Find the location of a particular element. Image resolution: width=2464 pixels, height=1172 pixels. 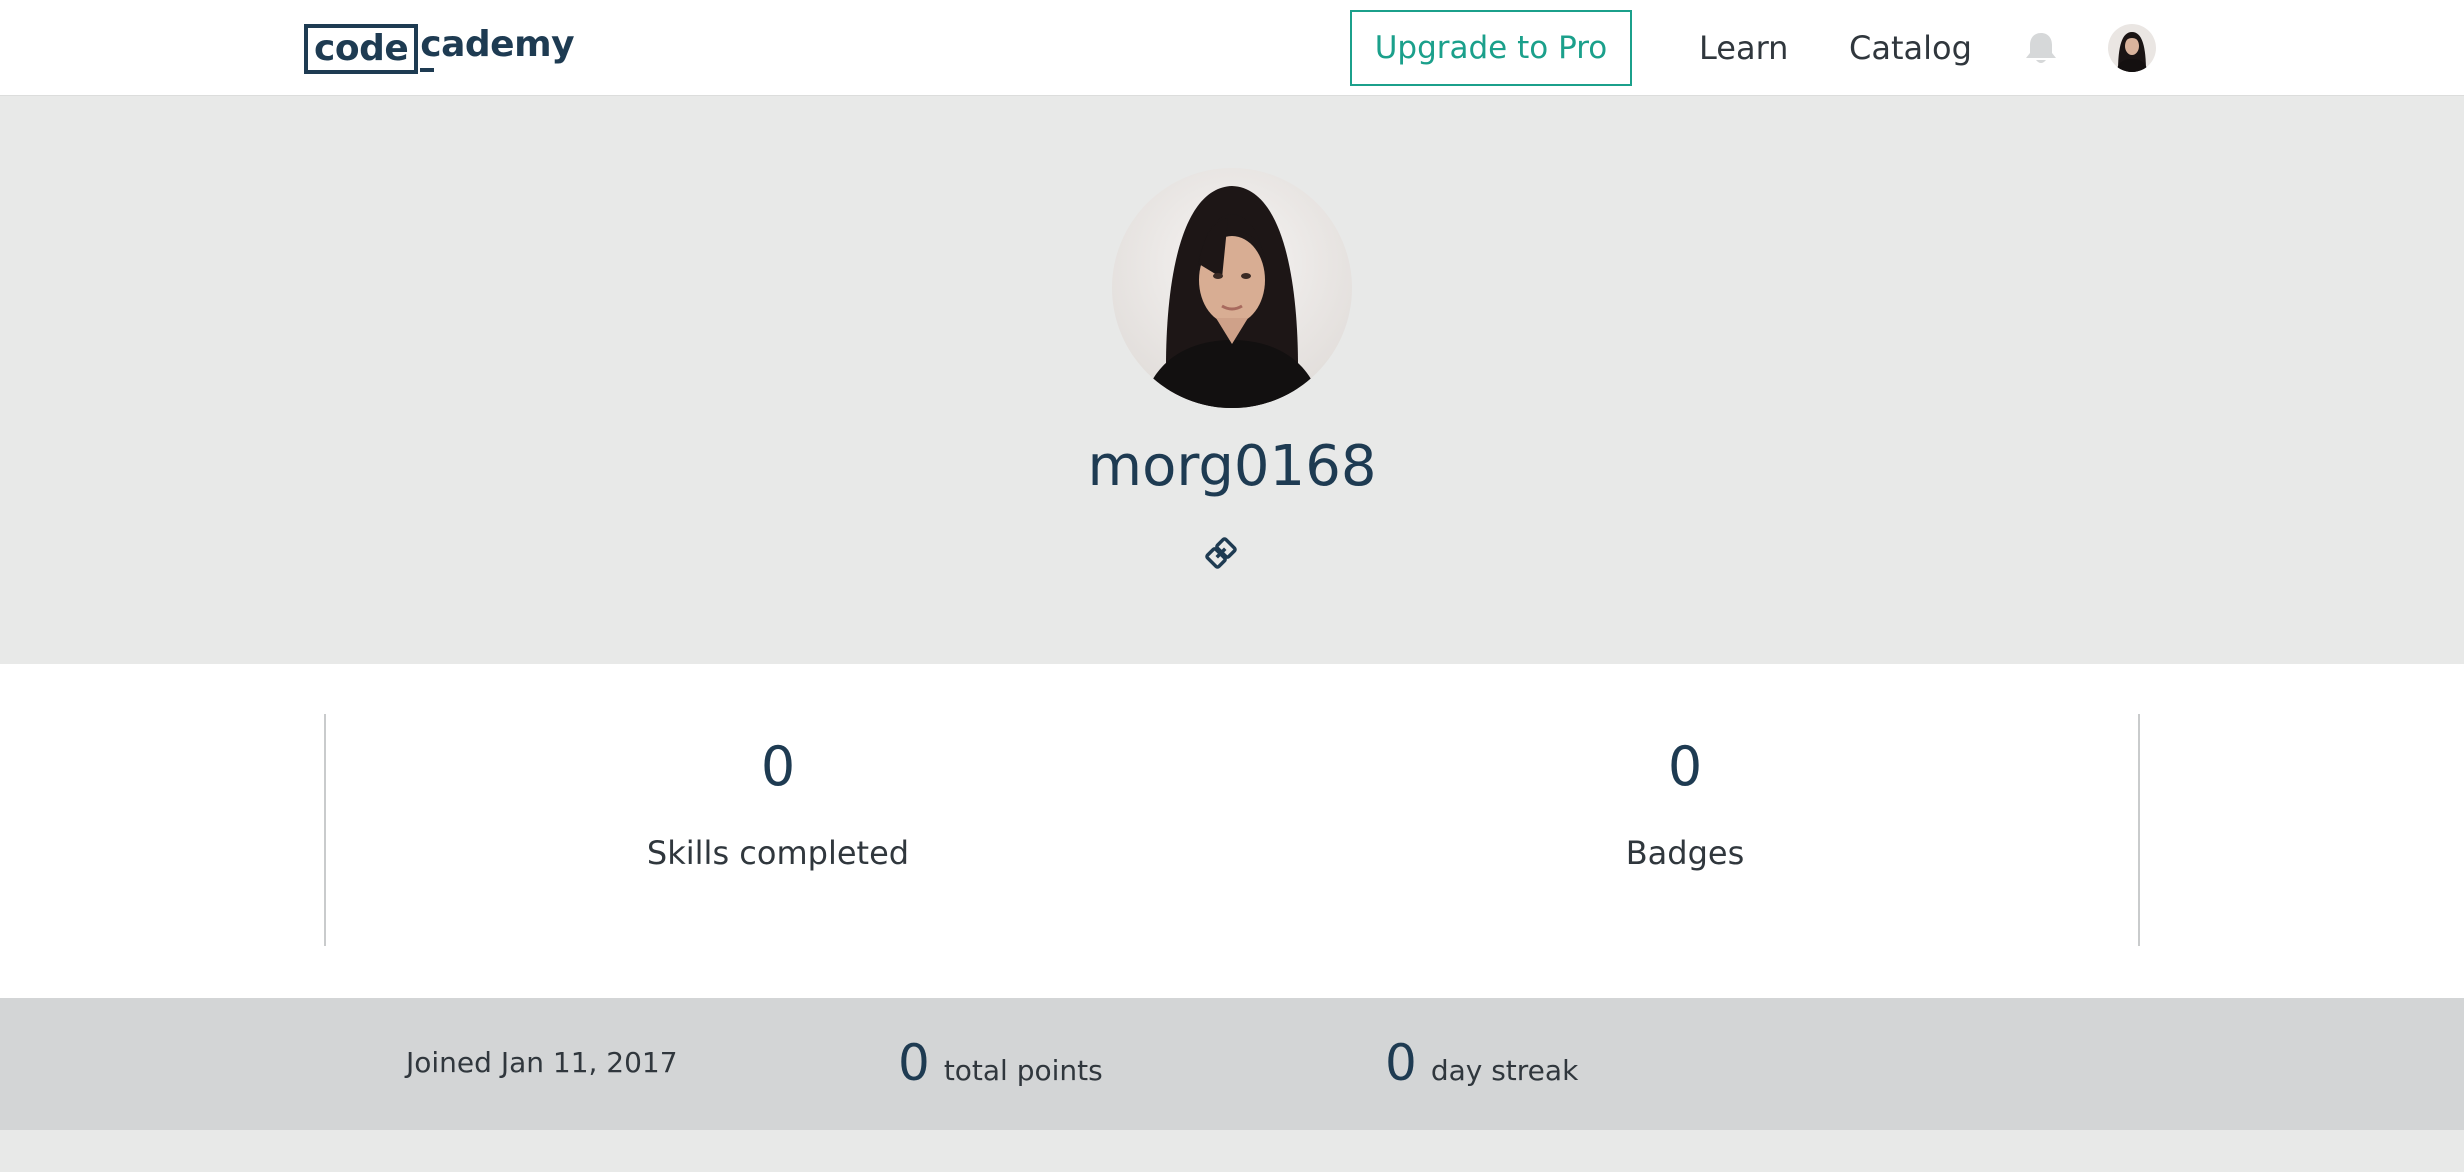

link-icon is located at coordinates (1221, 553).